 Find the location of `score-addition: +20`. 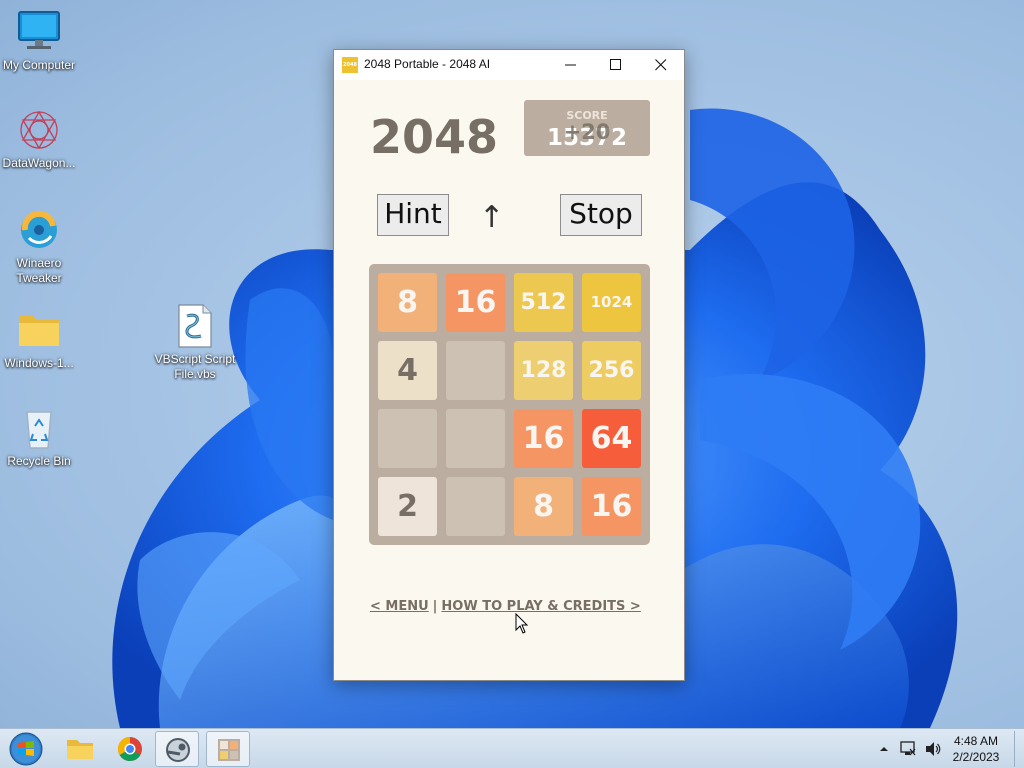

score-addition: +20 is located at coordinates (587, 132).